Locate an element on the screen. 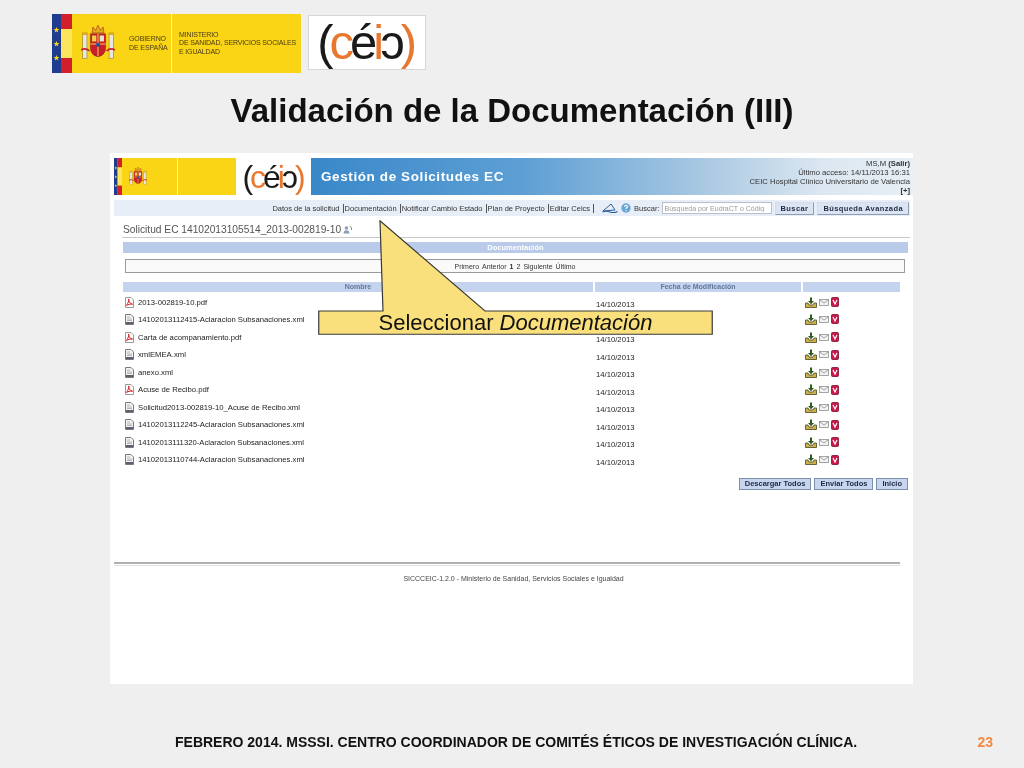 Image resolution: width=1024 pixels, height=768 pixels. callout-text: Seleccionar Documentación is located at coordinates (515, 323).